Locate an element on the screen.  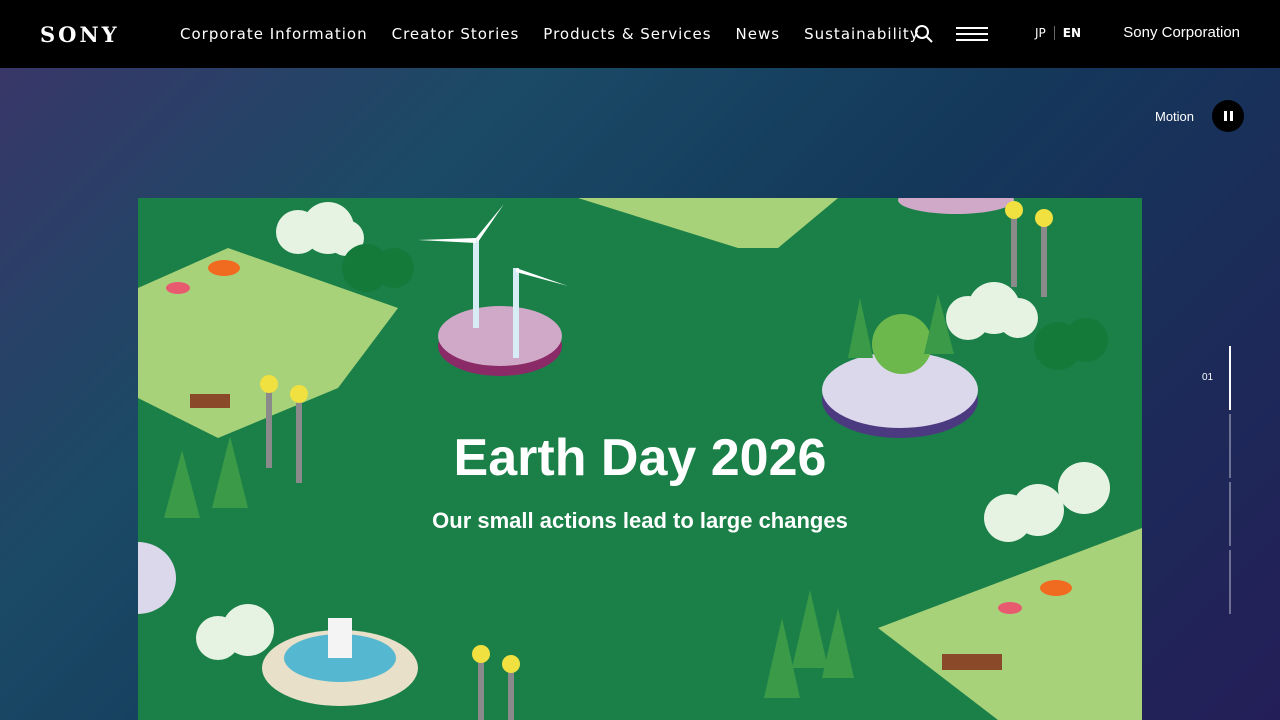
lang-jp: JP is located at coordinates (1040, 33).